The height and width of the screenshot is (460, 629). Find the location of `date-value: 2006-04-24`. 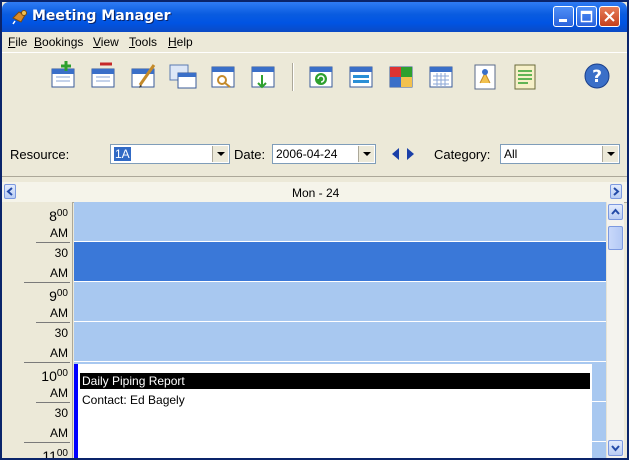

date-value: 2006-04-24 is located at coordinates (307, 154).